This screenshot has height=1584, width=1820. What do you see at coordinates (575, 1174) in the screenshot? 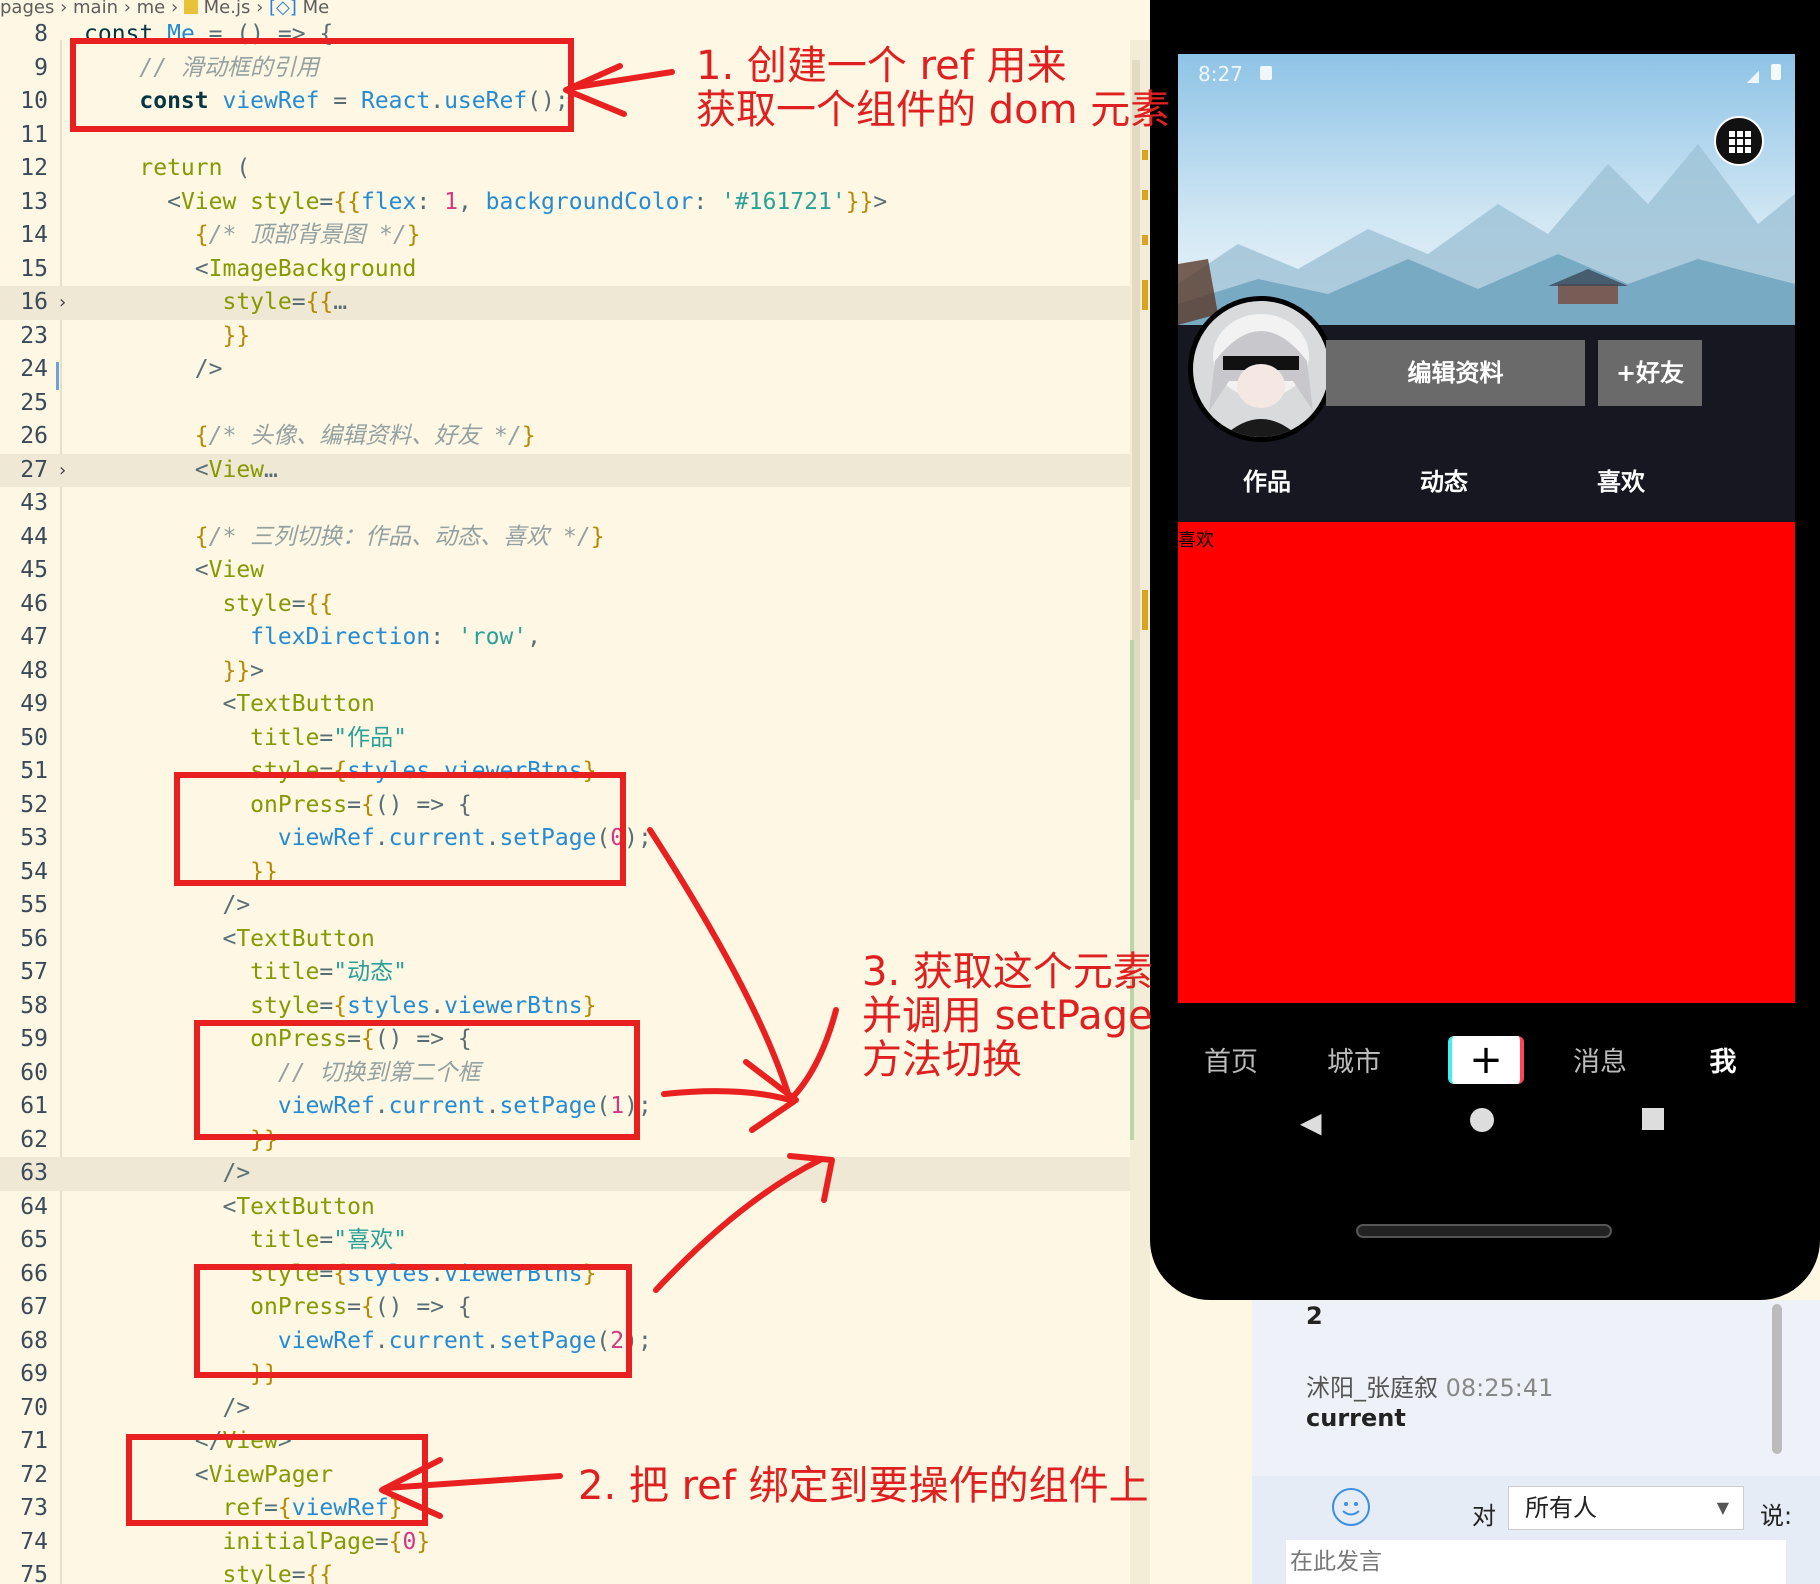
I see `code-line: 63 />` at bounding box center [575, 1174].